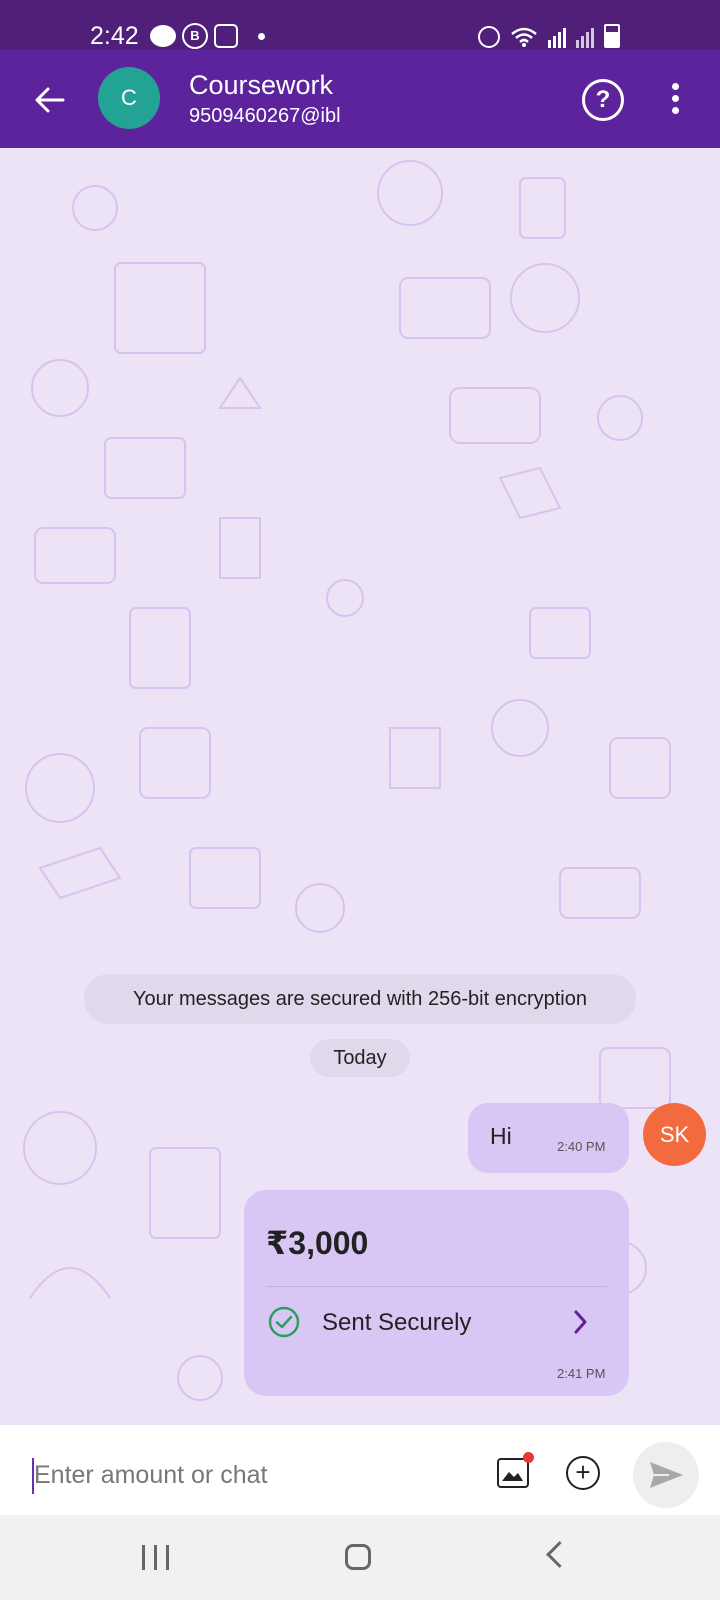 This screenshot has width=720, height=1600. I want to click on date-chip: Today, so click(360, 1058).